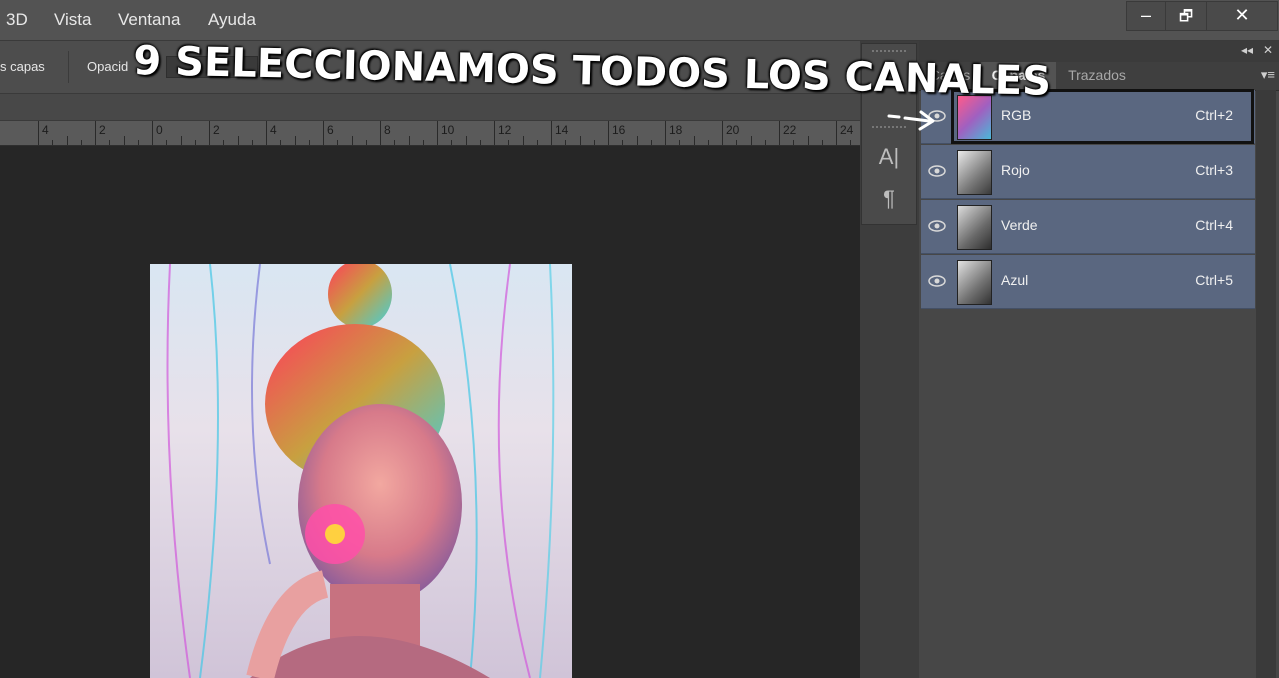  I want to click on ruler-label: 24, so click(847, 130).